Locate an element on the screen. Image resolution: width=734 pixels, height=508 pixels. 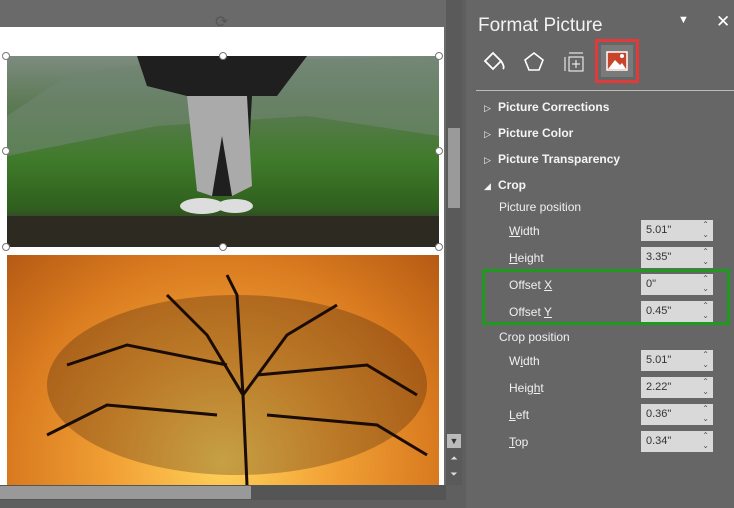
pentagon-icon is located at coordinates (534, 61).